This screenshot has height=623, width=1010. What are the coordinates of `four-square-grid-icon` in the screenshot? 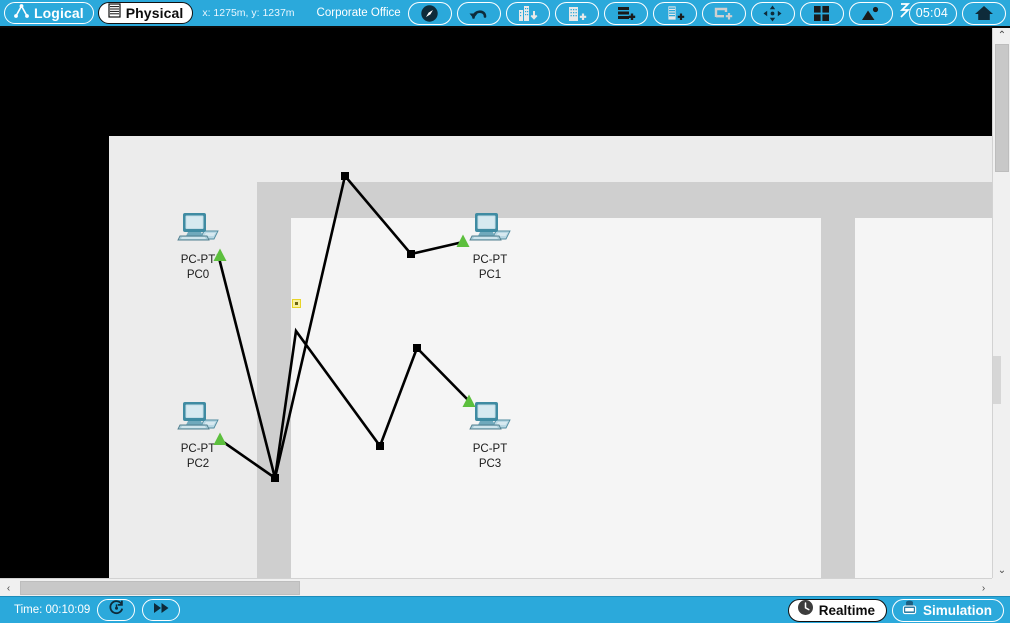 It's located at (821, 13).